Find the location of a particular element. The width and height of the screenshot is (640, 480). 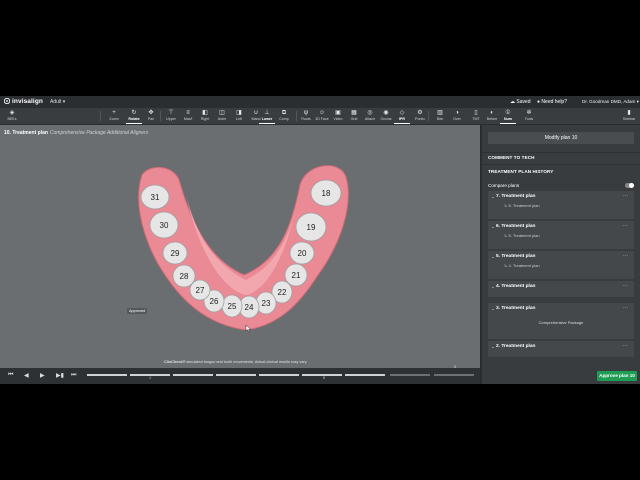

step-forward-icon: ▶▮ is located at coordinates (60, 375).